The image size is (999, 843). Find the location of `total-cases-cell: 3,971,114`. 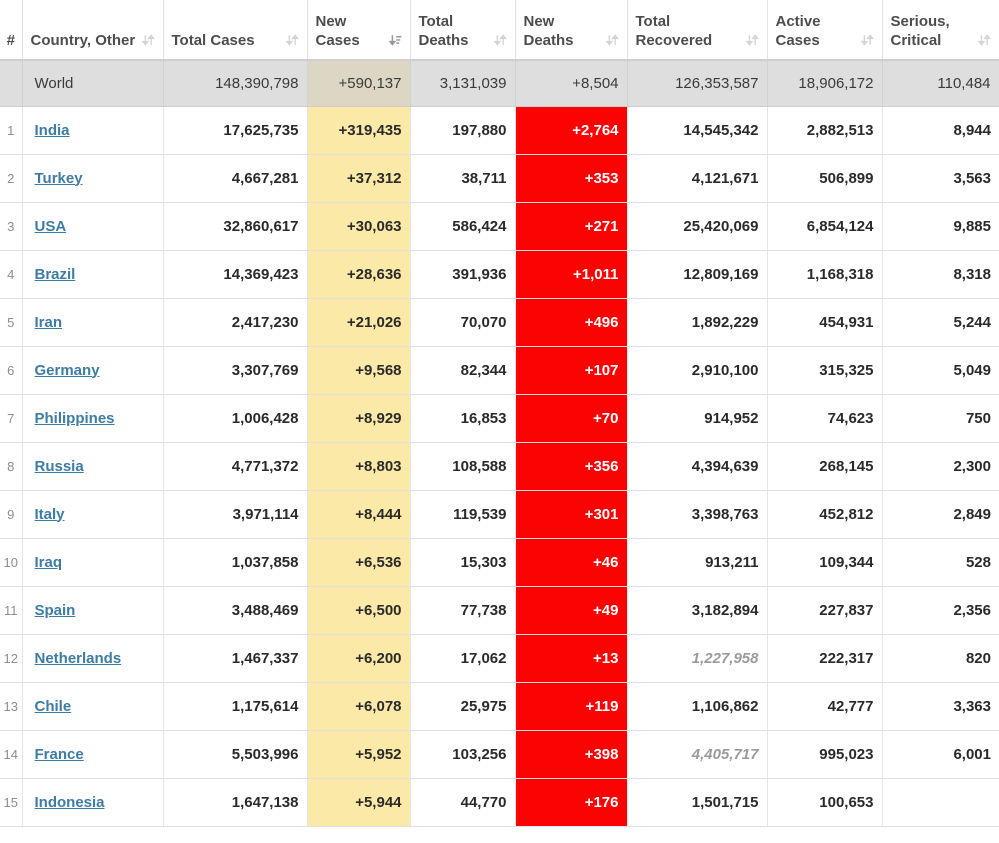

total-cases-cell: 3,971,114 is located at coordinates (235, 514).